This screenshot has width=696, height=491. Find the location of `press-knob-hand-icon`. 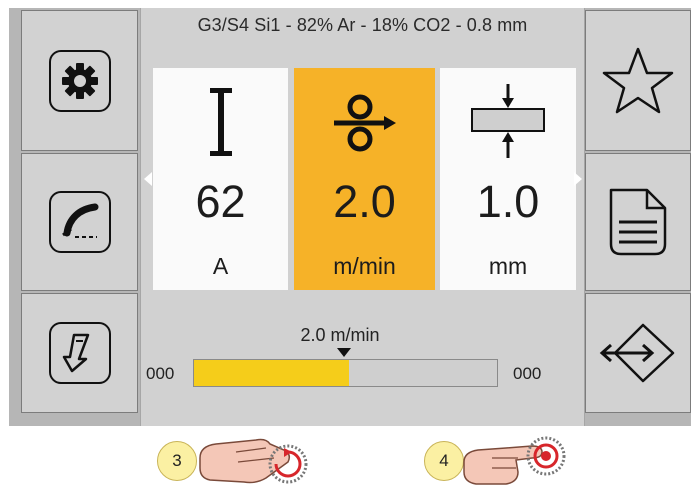

press-knob-hand-icon is located at coordinates (514, 460).